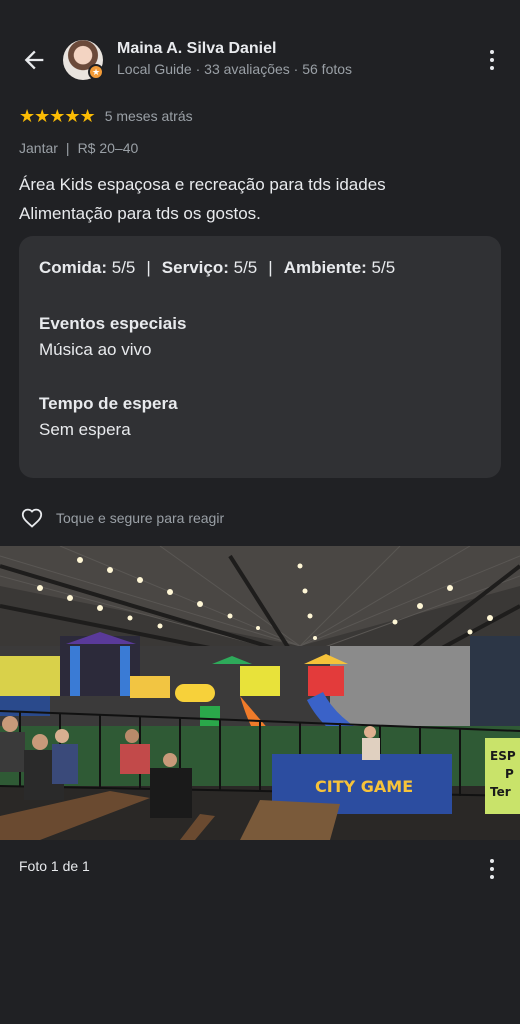 Image resolution: width=520 pixels, height=1024 pixels. I want to click on heart-outline-icon, so click(32, 518).